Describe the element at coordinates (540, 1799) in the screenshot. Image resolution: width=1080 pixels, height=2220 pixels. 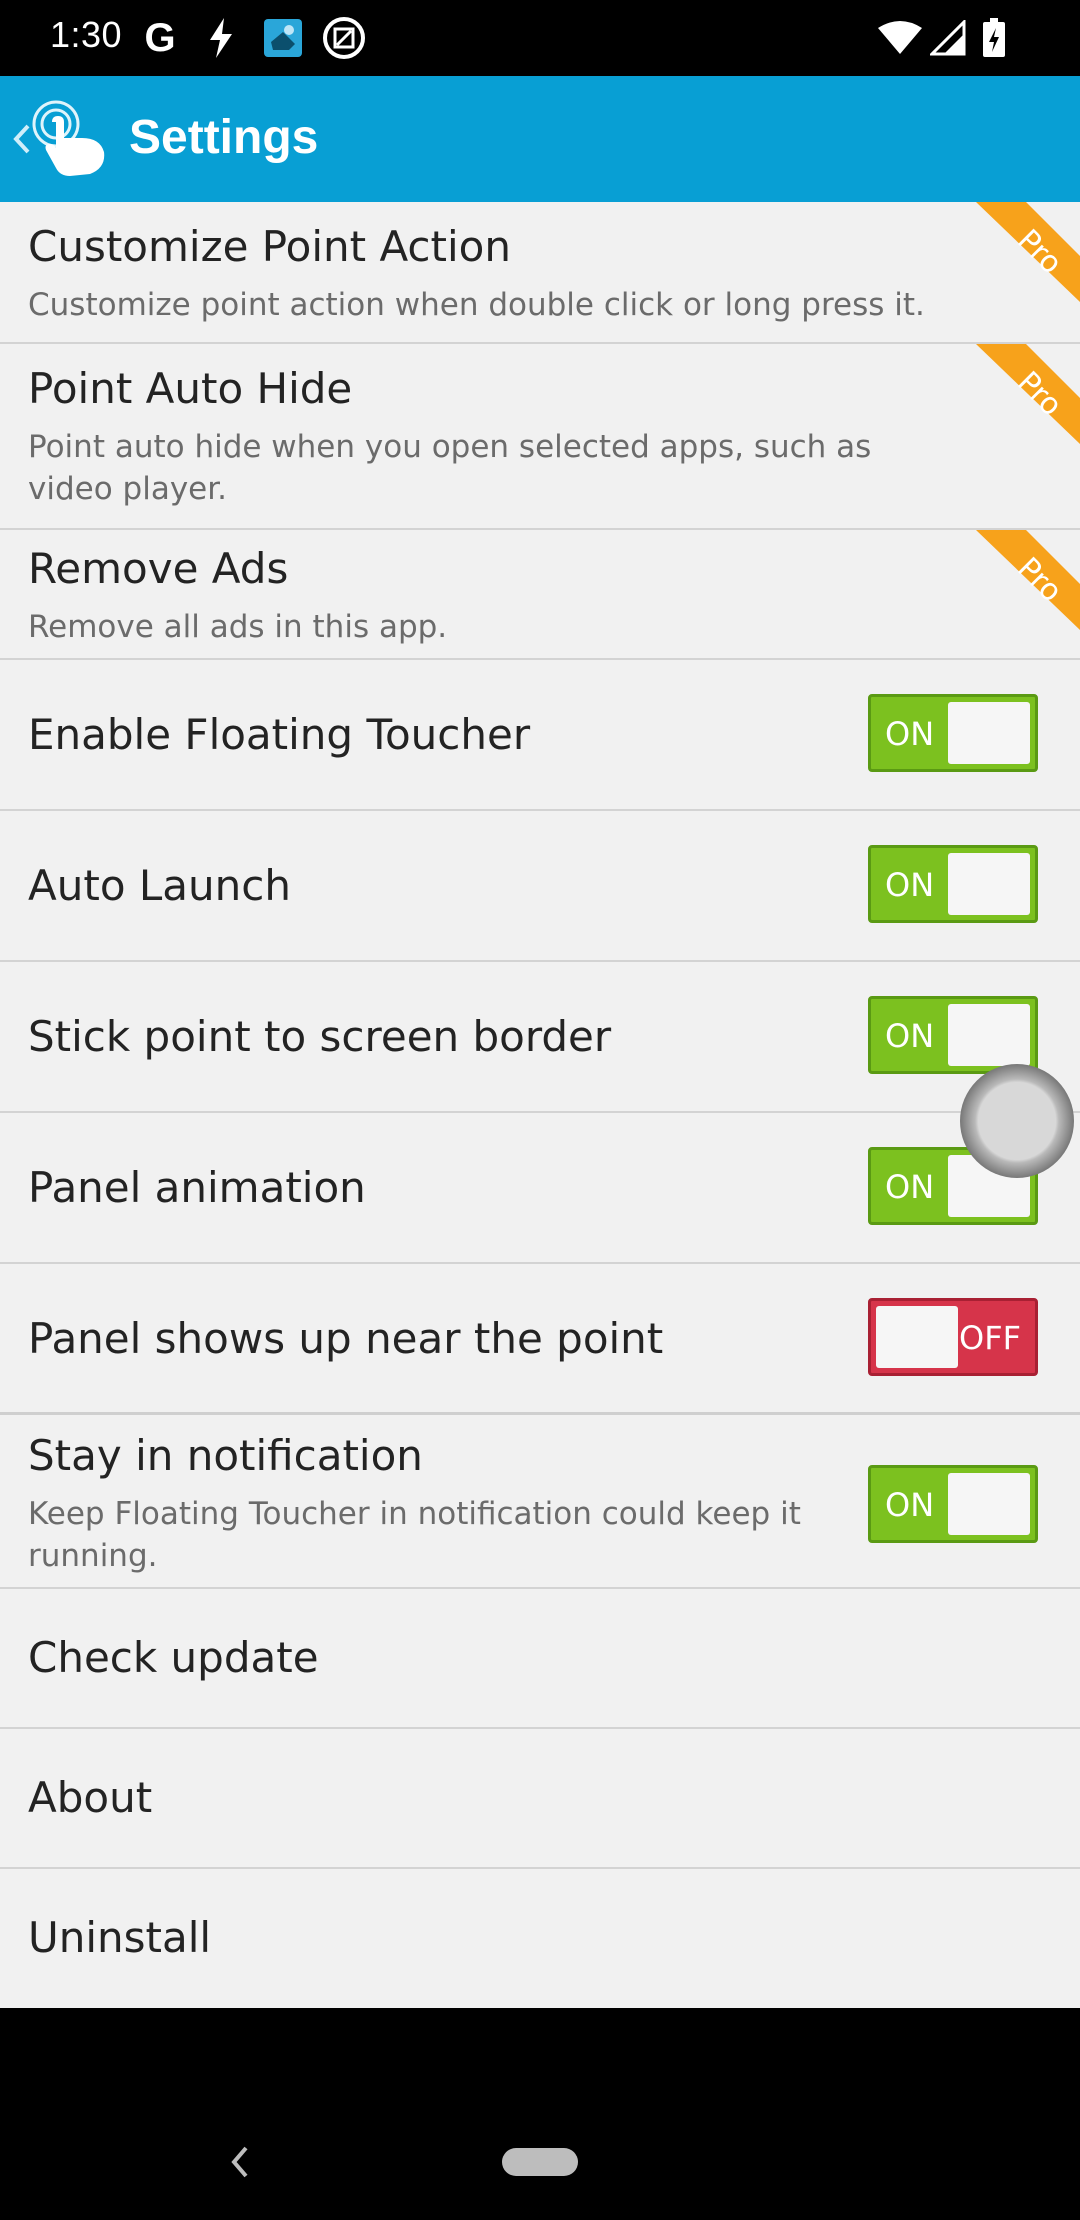
I see `setting-about: About` at that location.